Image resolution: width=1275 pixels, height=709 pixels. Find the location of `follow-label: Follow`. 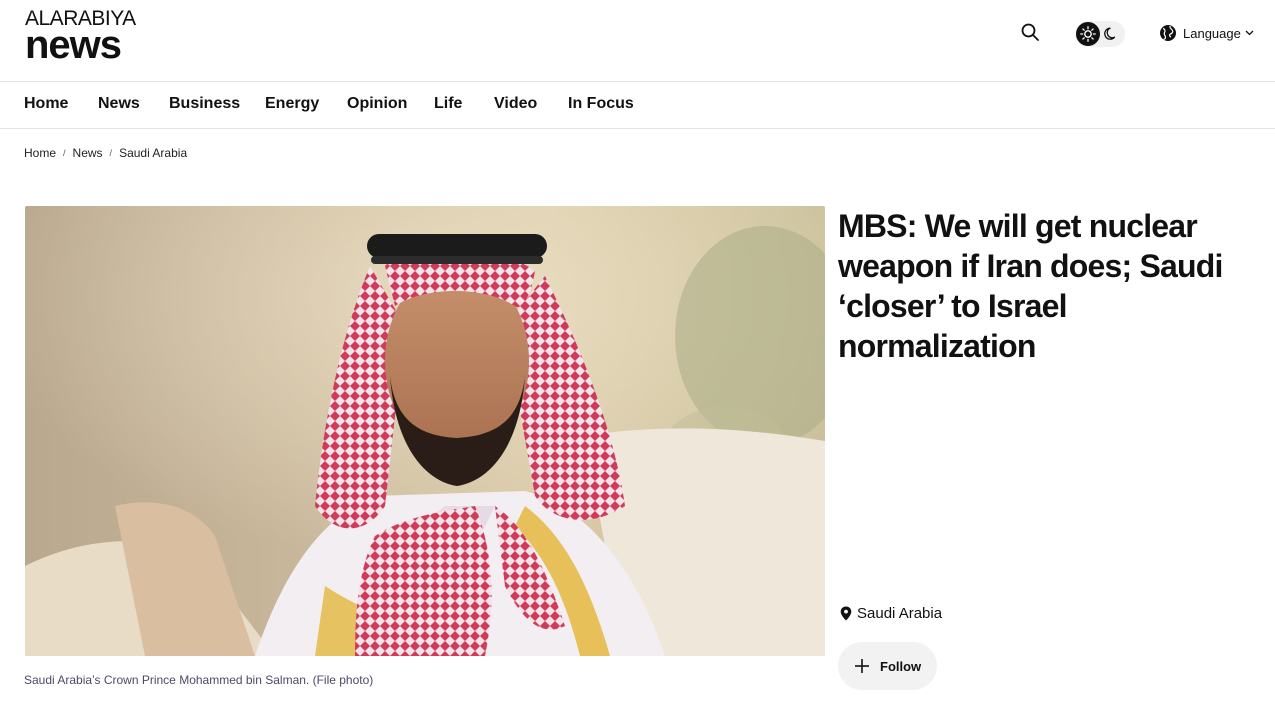

follow-label: Follow is located at coordinates (901, 666).